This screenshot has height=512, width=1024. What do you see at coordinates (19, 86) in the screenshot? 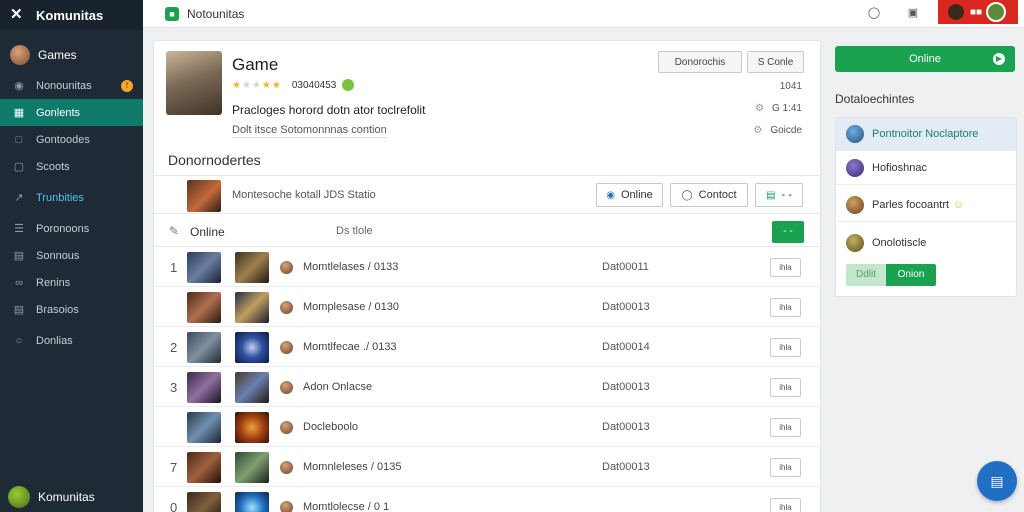
I see `users-icon: ◉` at bounding box center [19, 86].